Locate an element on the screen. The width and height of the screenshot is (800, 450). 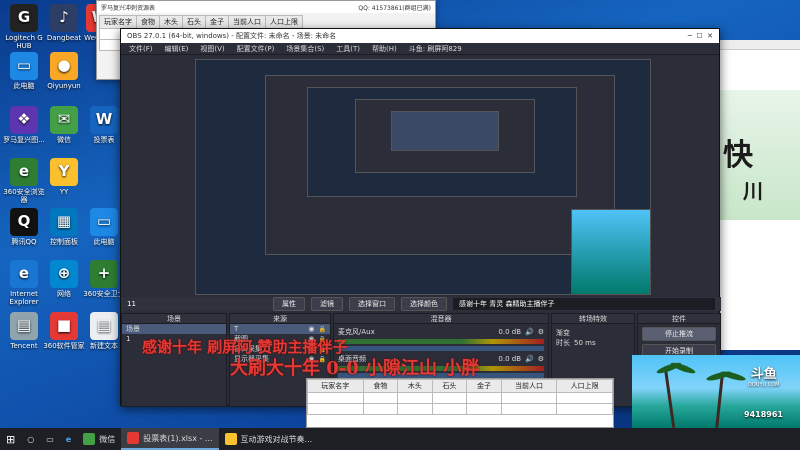
app-icon: + is located at coordinates (104, 274).